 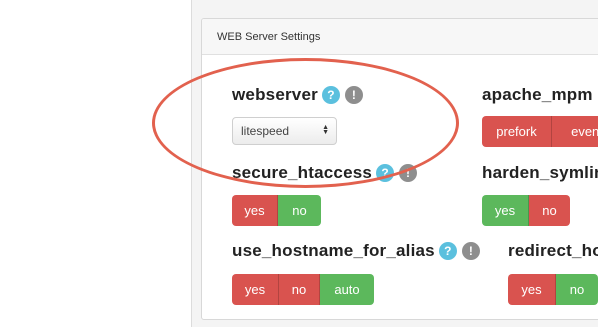 What do you see at coordinates (255, 289) in the screenshot?
I see `use-hostname-yes-button: yes` at bounding box center [255, 289].